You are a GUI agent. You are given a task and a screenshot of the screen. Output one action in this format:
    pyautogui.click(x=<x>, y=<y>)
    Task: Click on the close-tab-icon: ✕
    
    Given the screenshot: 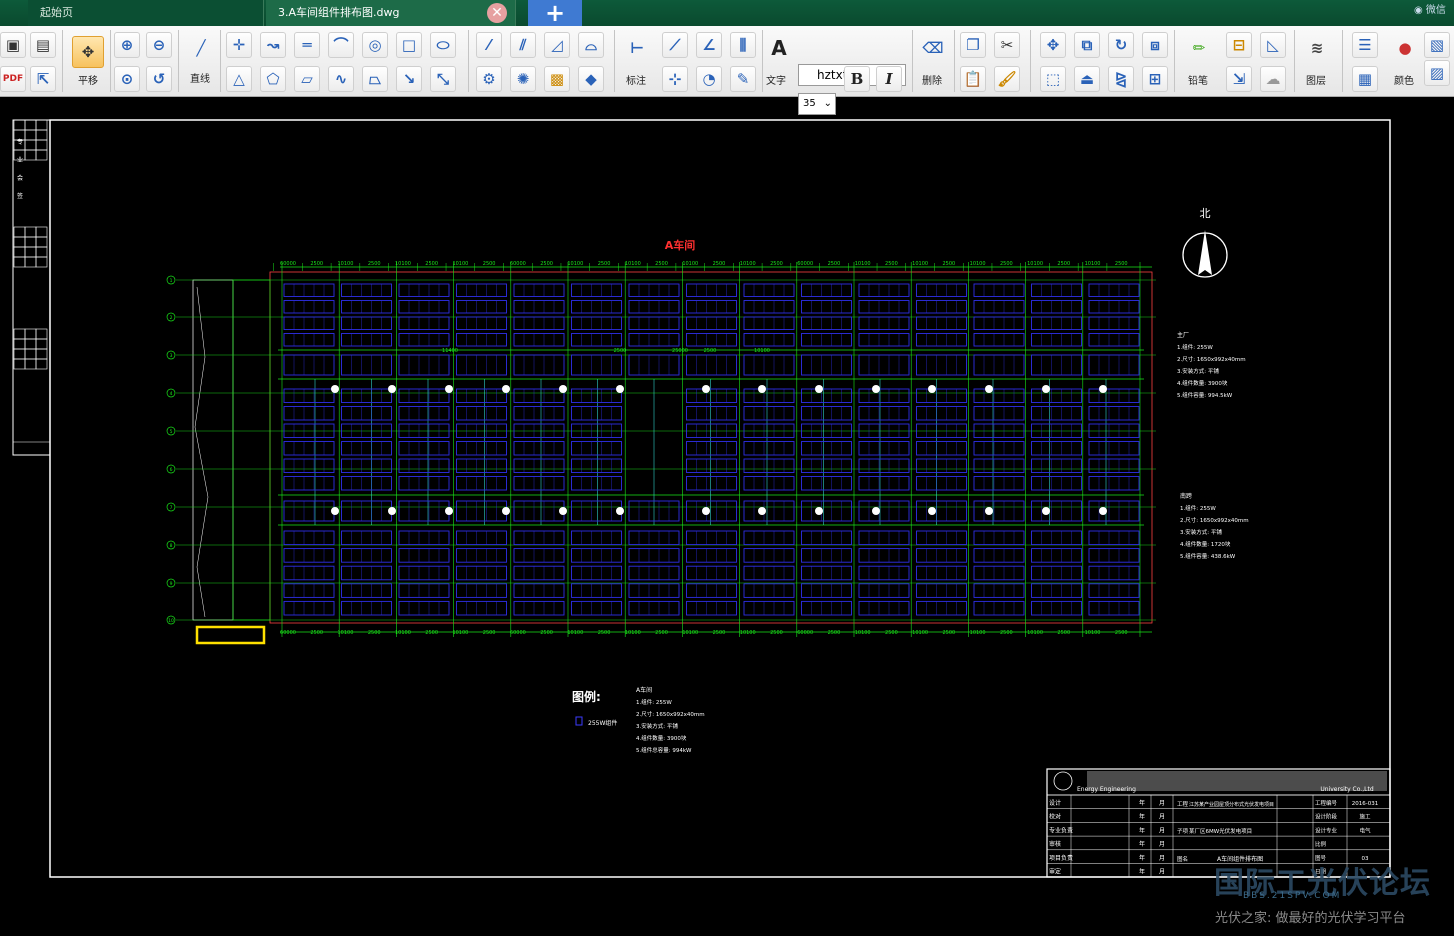 What is the action you would take?
    pyautogui.click(x=497, y=13)
    